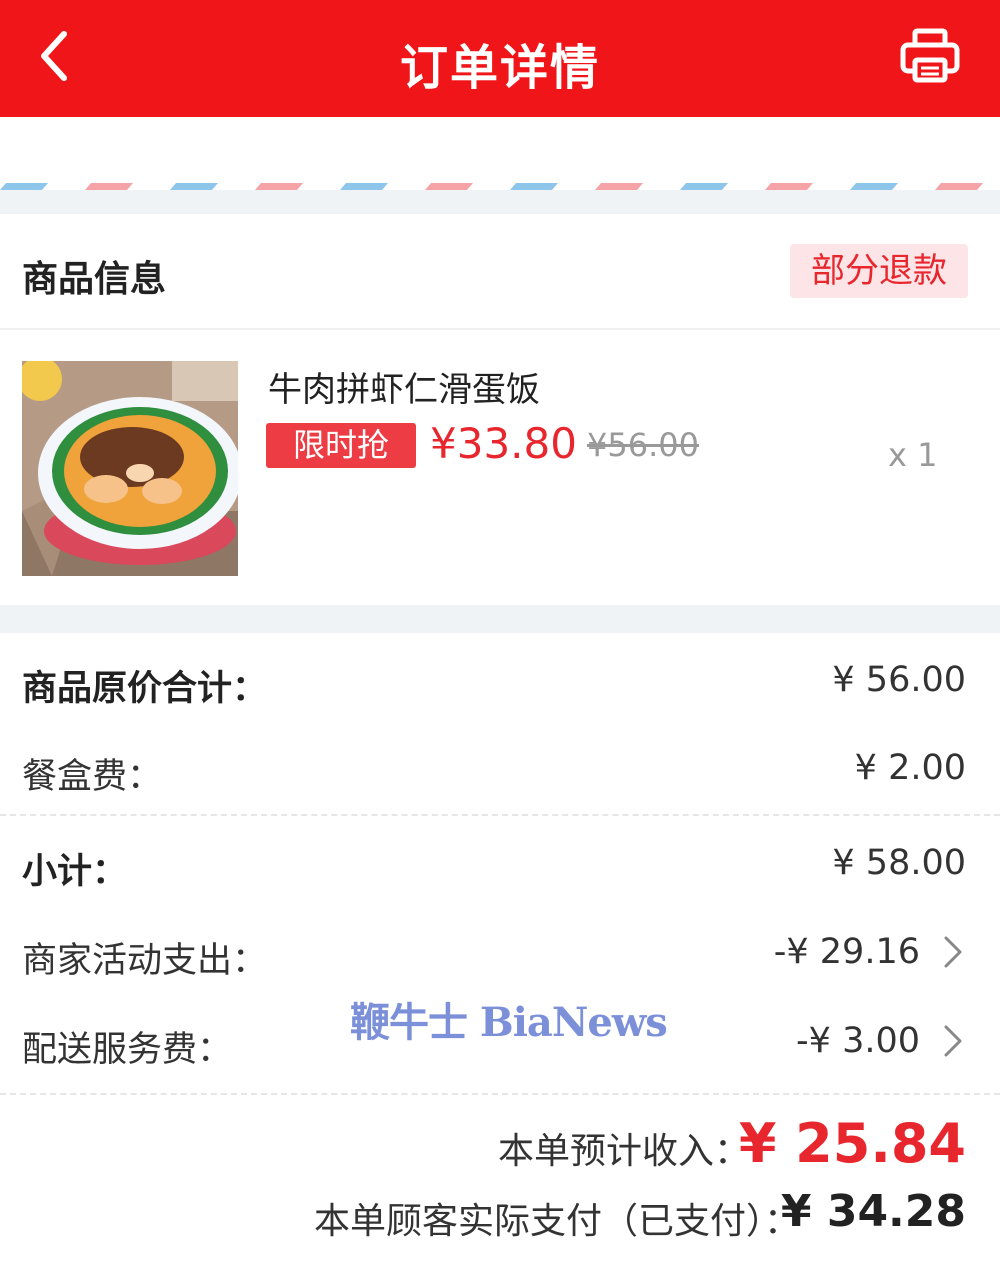  What do you see at coordinates (127, 1046) in the screenshot?
I see `delivery-fee-label: 配送服务费：` at bounding box center [127, 1046].